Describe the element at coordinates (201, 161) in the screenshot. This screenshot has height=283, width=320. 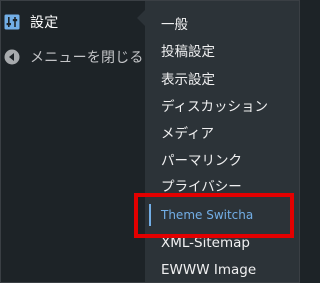
I see `submenu-item-permalinks: パーマリンク` at that location.